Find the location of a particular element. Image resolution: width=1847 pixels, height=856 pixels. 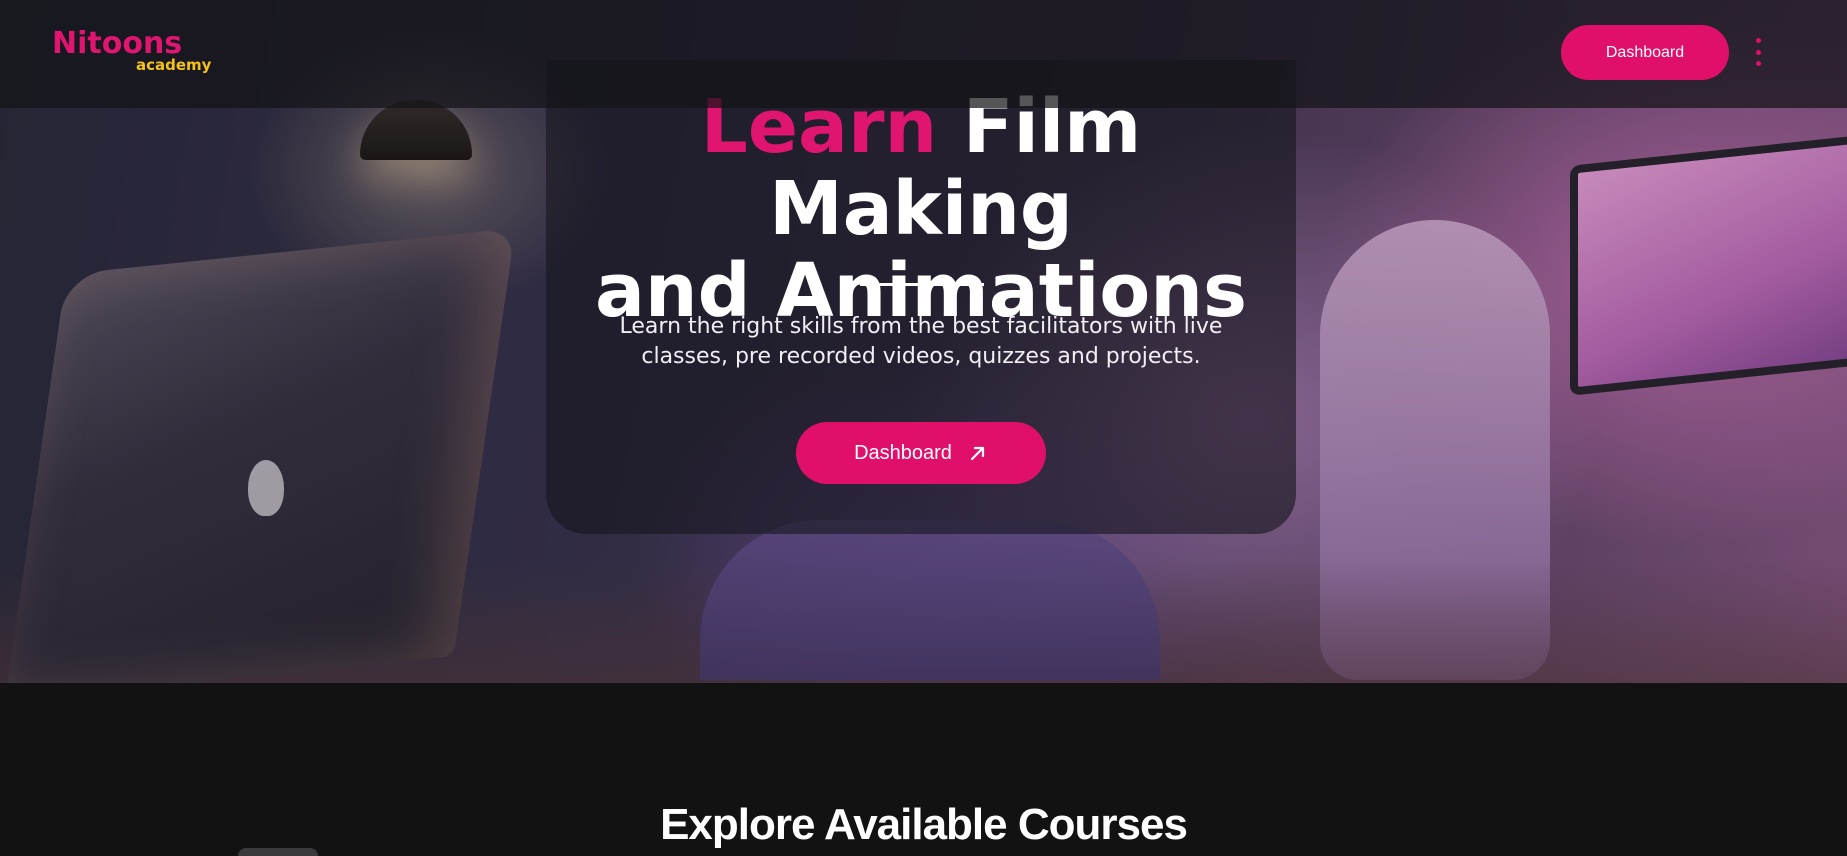

hero-dashboard-button: Dashboard is located at coordinates (921, 453).